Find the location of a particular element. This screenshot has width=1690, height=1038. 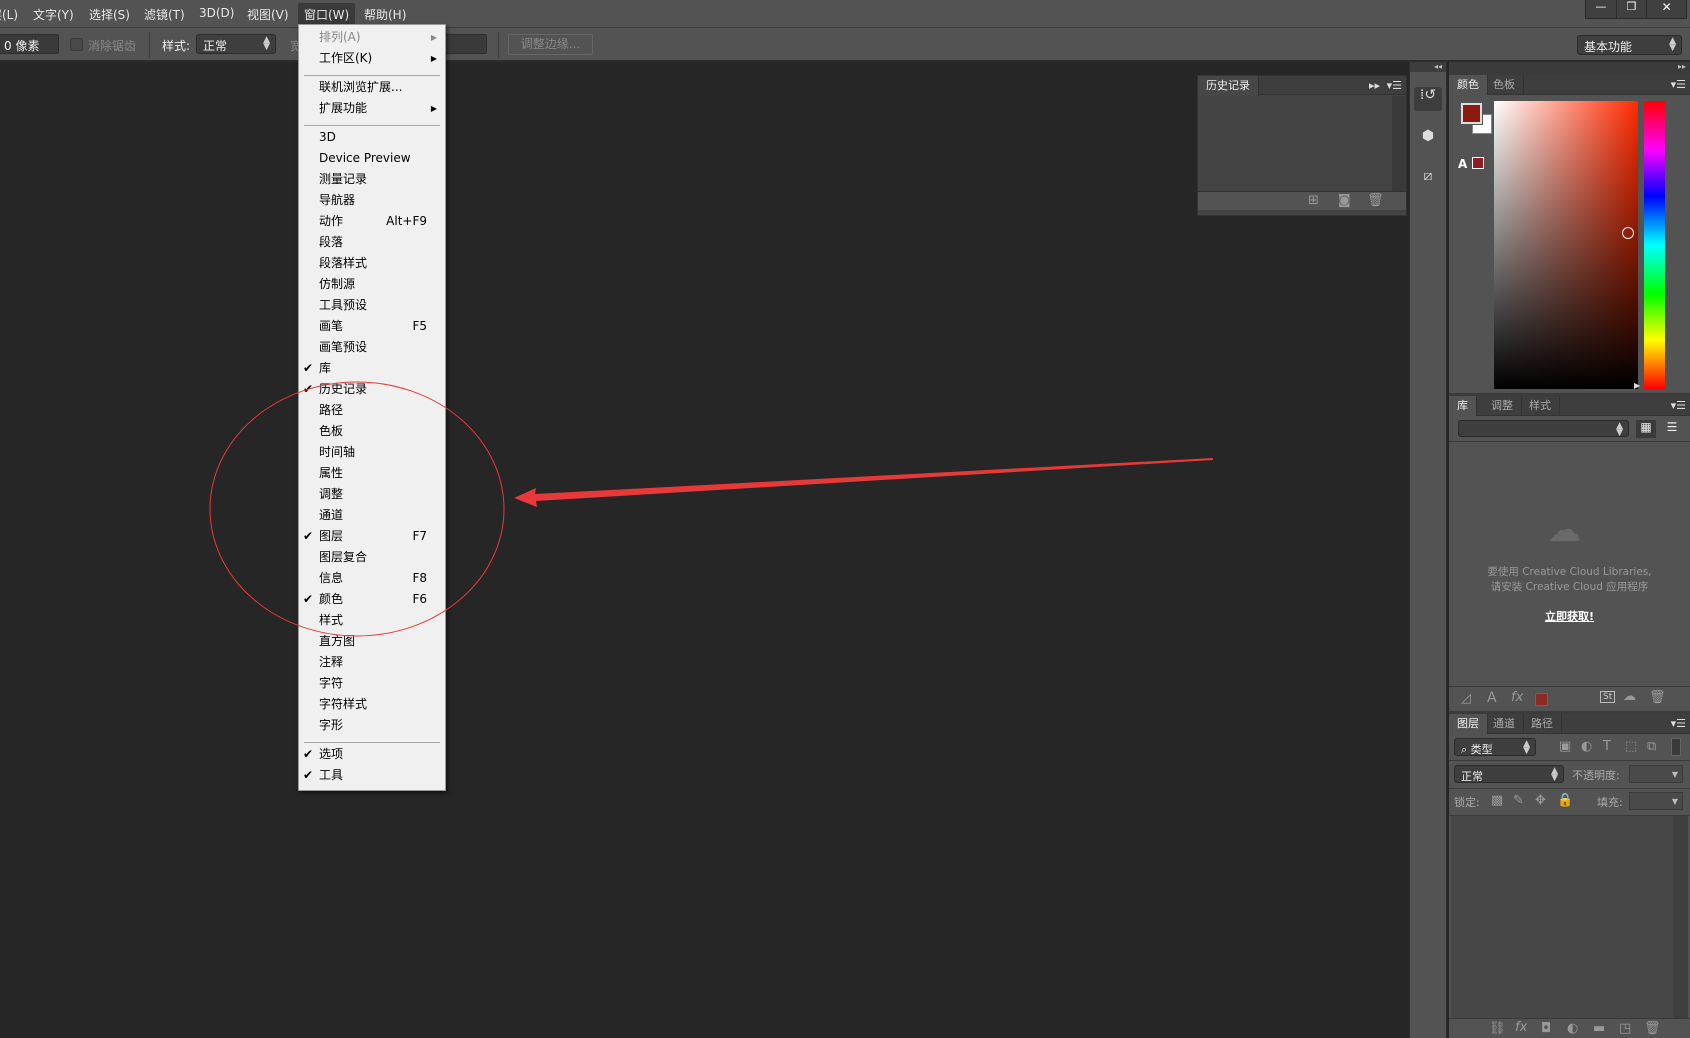

annotation-arrow is located at coordinates (863, 482).